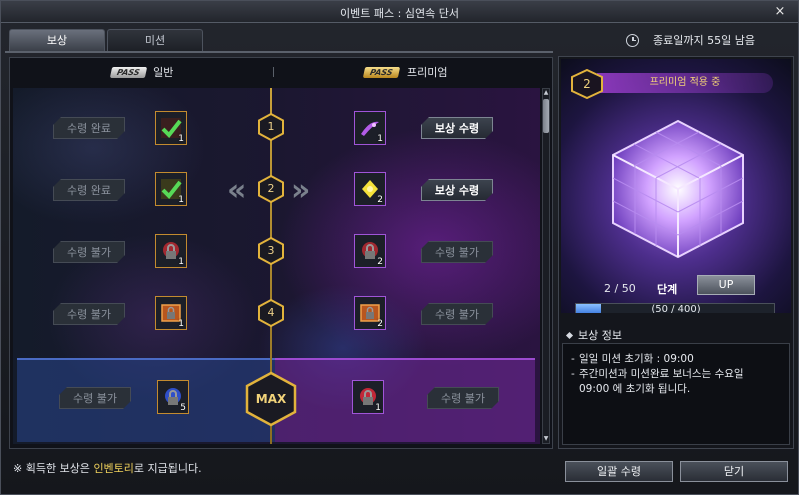  What do you see at coordinates (546, 93) in the screenshot?
I see `scroll-up-icon: ▲` at bounding box center [546, 93].